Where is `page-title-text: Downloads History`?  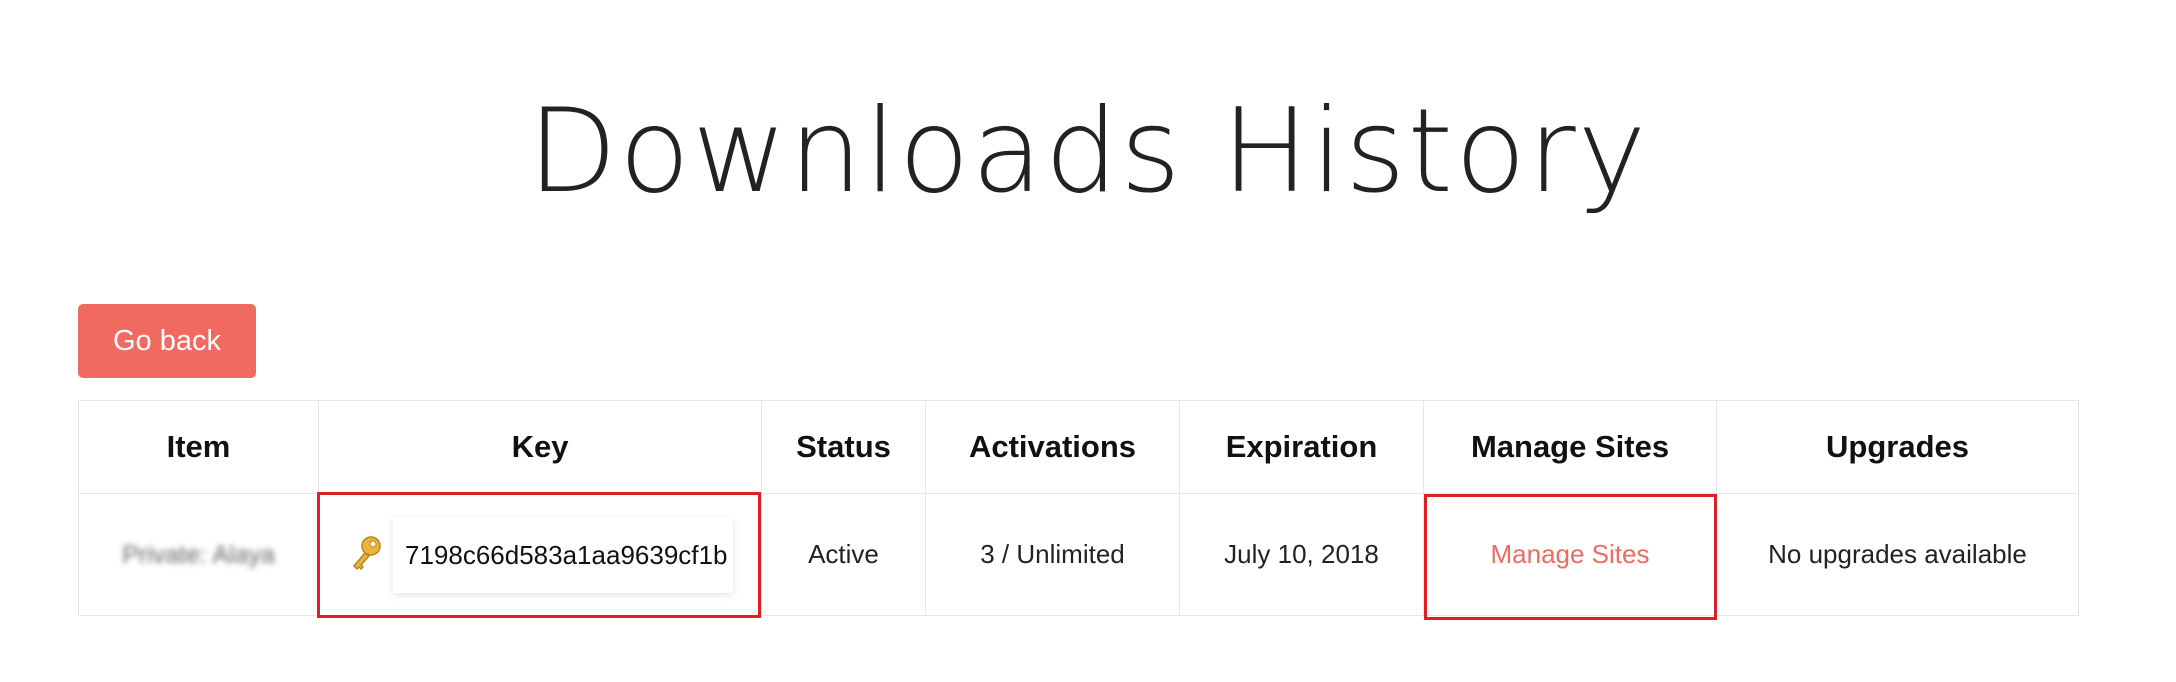 page-title-text: Downloads History is located at coordinates (1088, 151).